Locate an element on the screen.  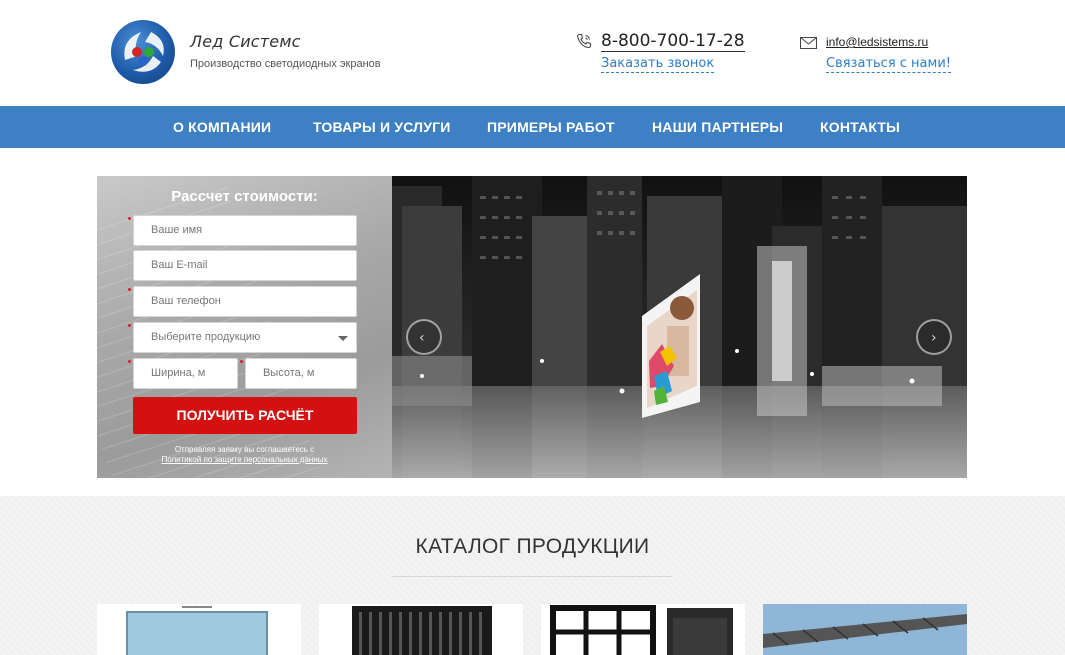
chevron-down-icon is located at coordinates (343, 338).